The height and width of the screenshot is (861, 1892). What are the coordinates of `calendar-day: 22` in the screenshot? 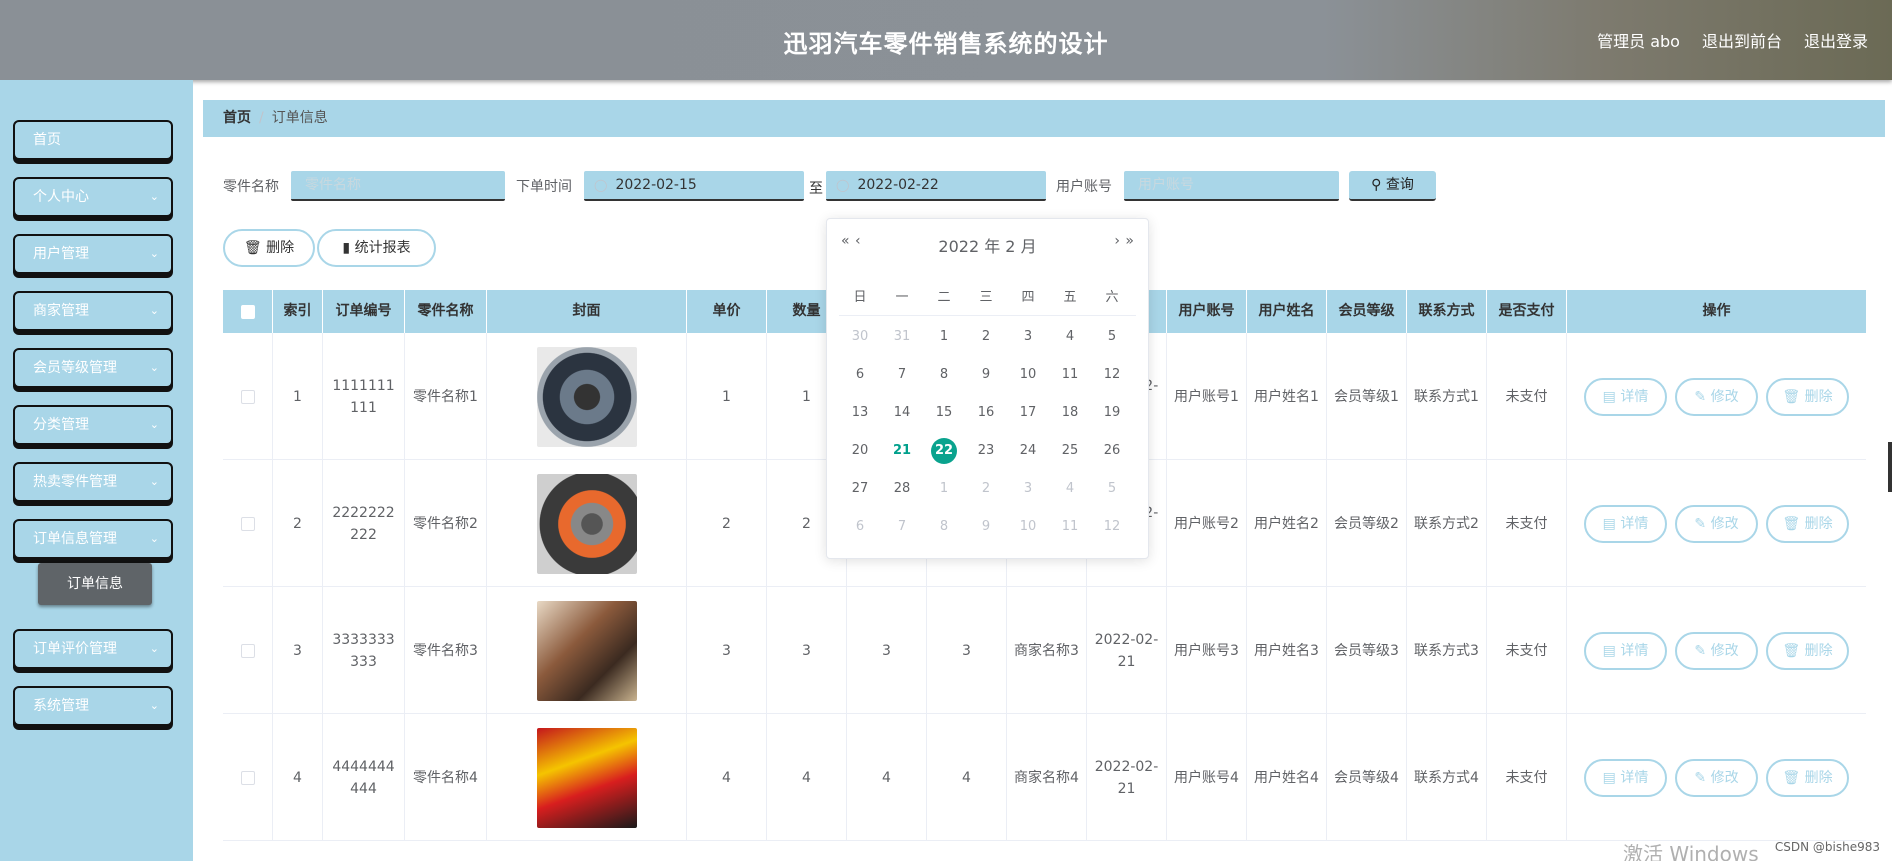 It's located at (944, 451).